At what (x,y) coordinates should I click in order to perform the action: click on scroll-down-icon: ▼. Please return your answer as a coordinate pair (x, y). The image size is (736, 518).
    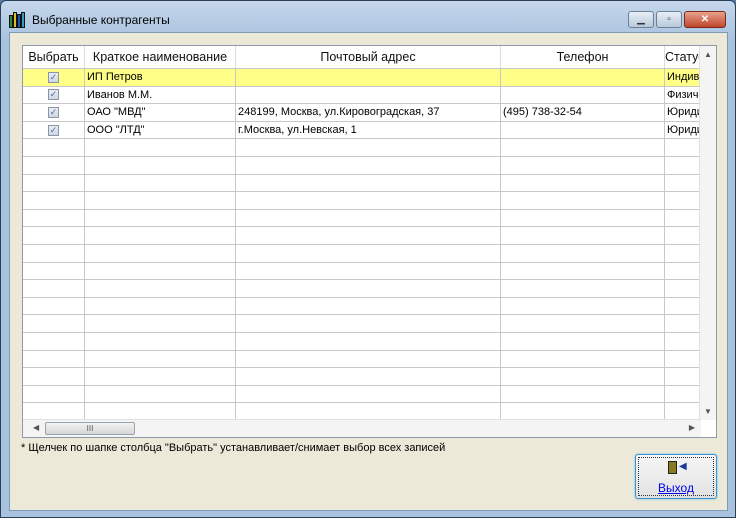
    Looking at the image, I should click on (708, 411).